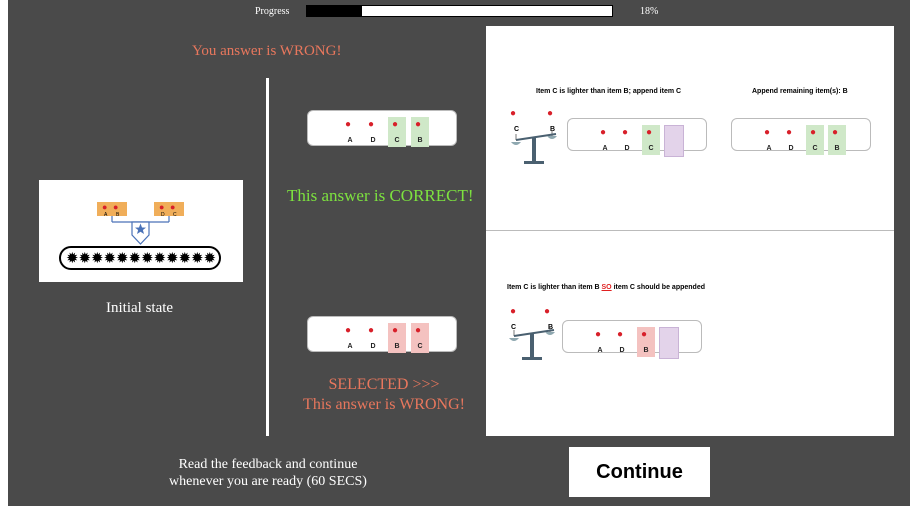 The image size is (910, 508). I want to click on instruction-line: whenever you are ready (60 SECS), so click(268, 481).